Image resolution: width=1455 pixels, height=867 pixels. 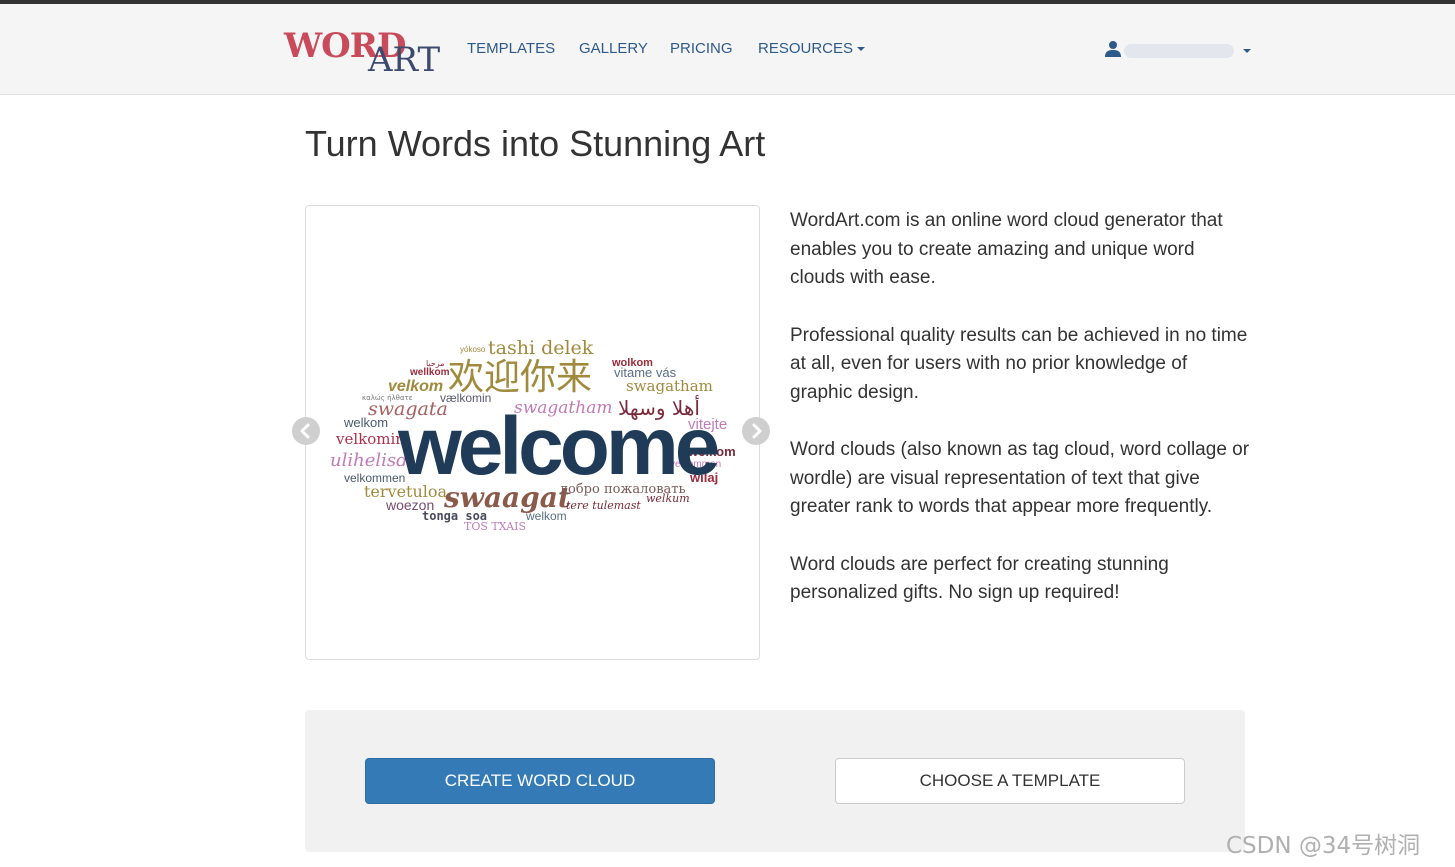 What do you see at coordinates (669, 386) in the screenshot?
I see `cloud-word: swagatham` at bounding box center [669, 386].